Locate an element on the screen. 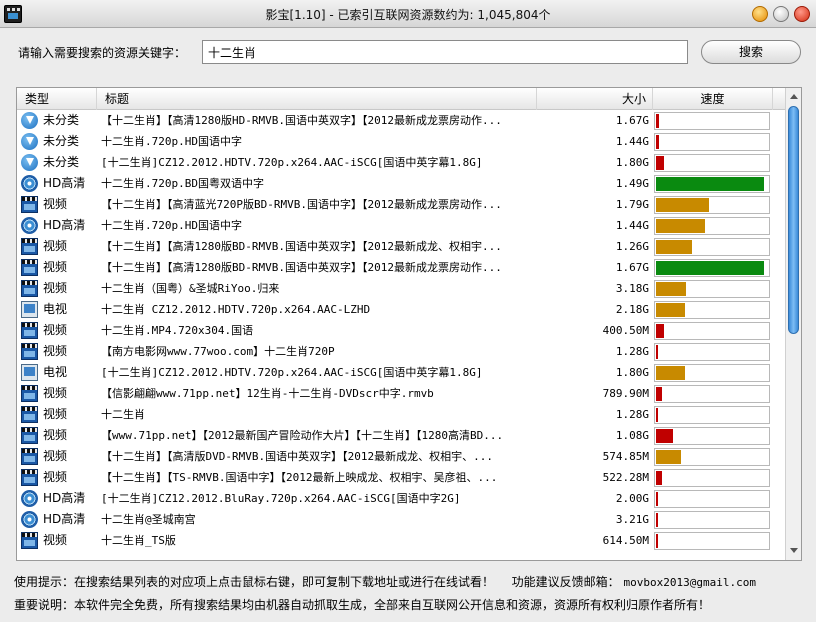  row-size: 400.50M is located at coordinates (625, 330).